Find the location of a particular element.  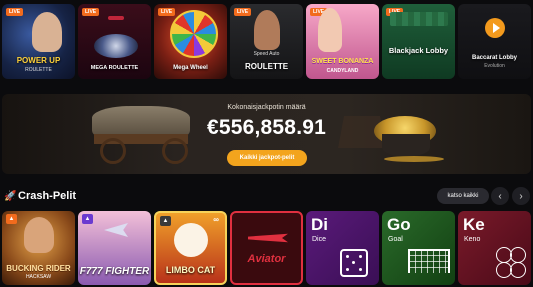

tile-subtitle: Evolution is located at coordinates (494, 66).